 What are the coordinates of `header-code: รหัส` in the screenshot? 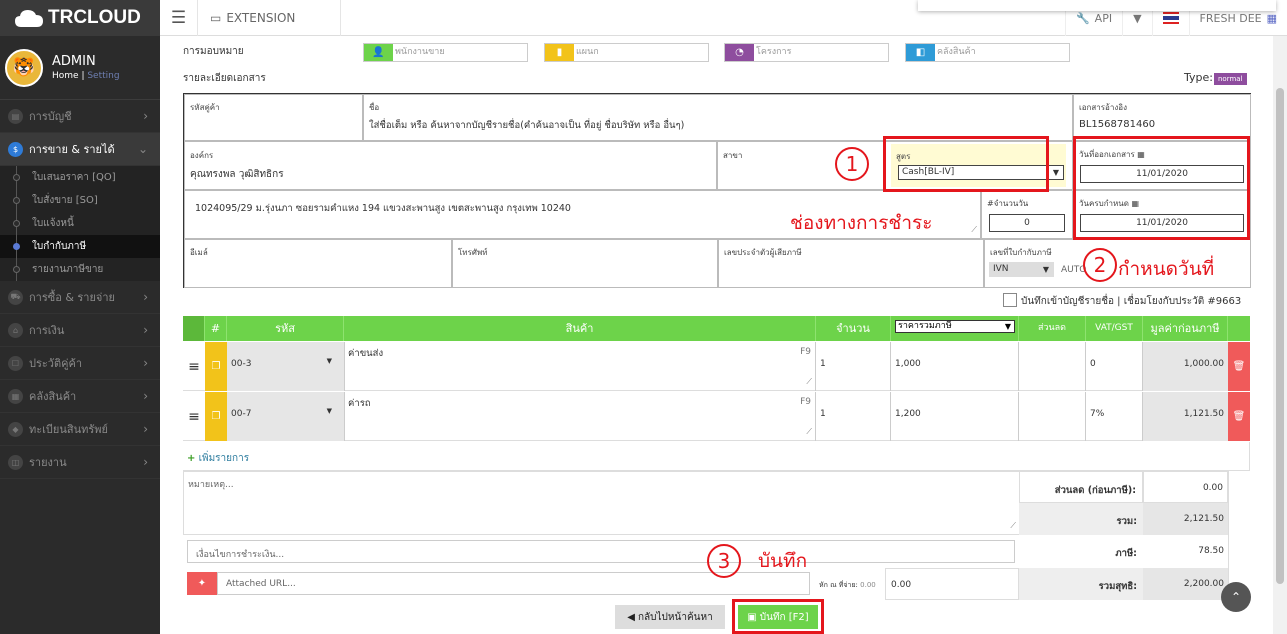 It's located at (285, 328).